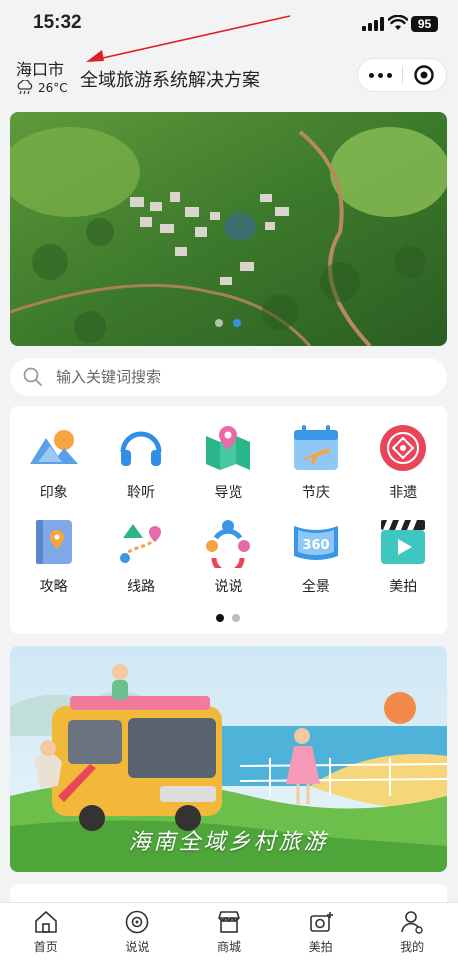 The width and height of the screenshot is (458, 967). I want to click on svg-text: 360, so click(315, 545).